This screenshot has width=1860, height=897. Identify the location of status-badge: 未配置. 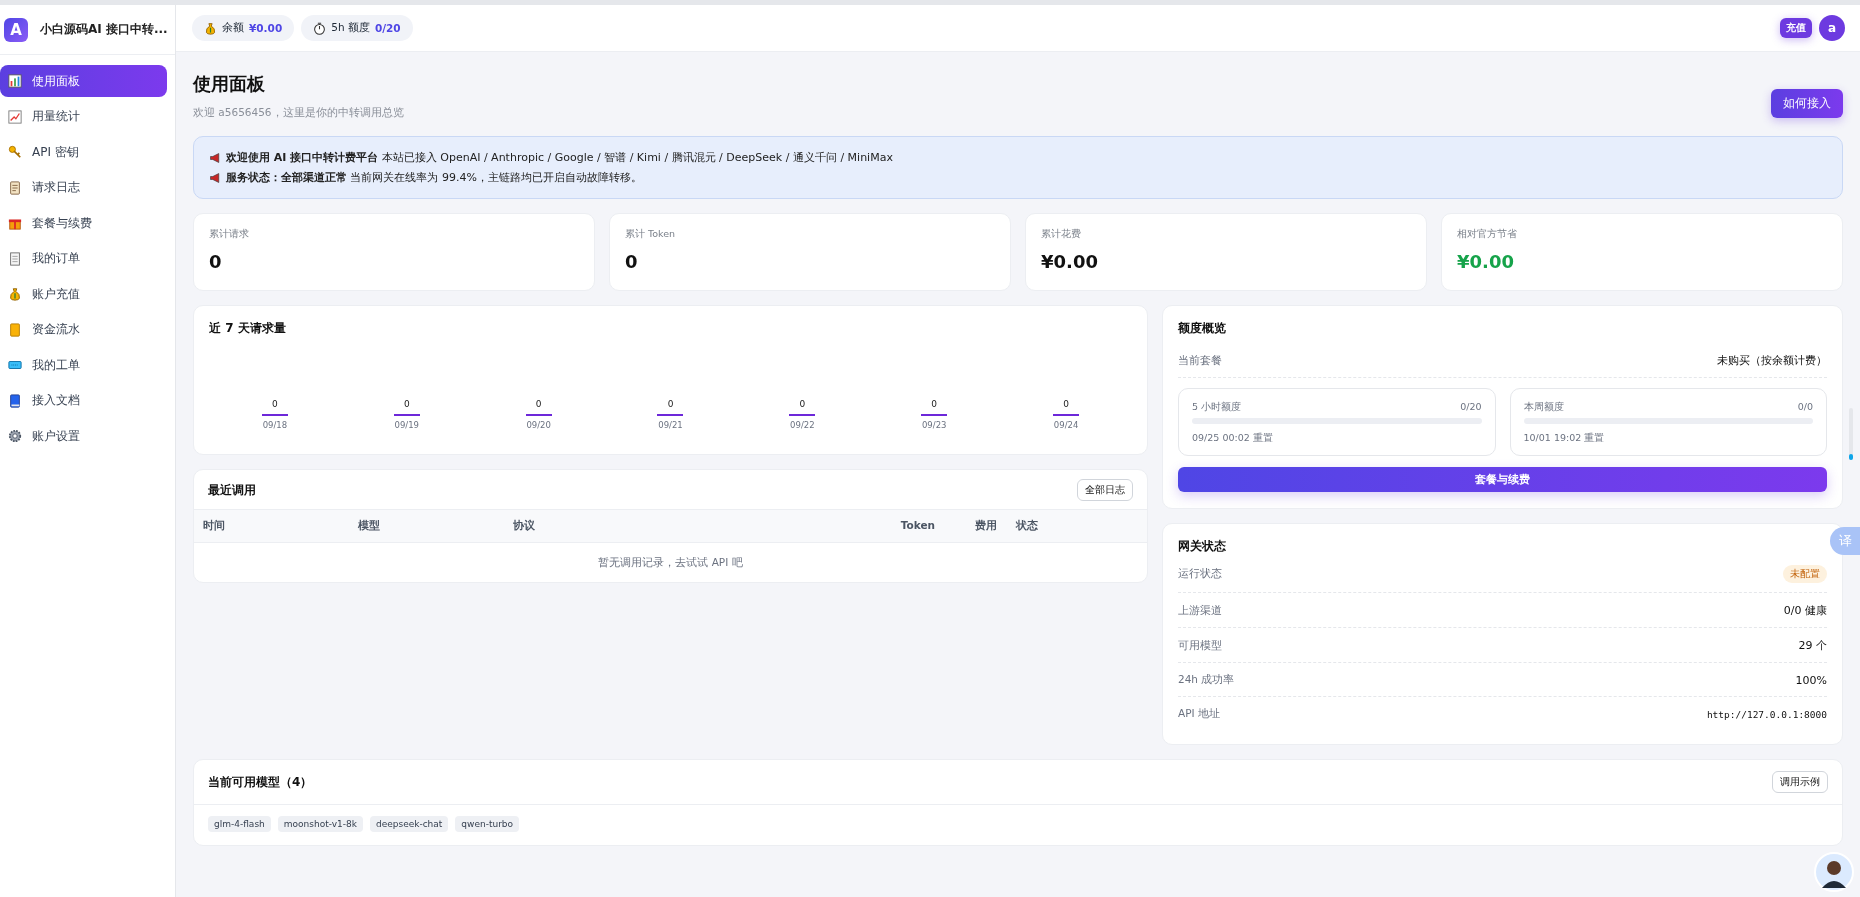
(1805, 574).